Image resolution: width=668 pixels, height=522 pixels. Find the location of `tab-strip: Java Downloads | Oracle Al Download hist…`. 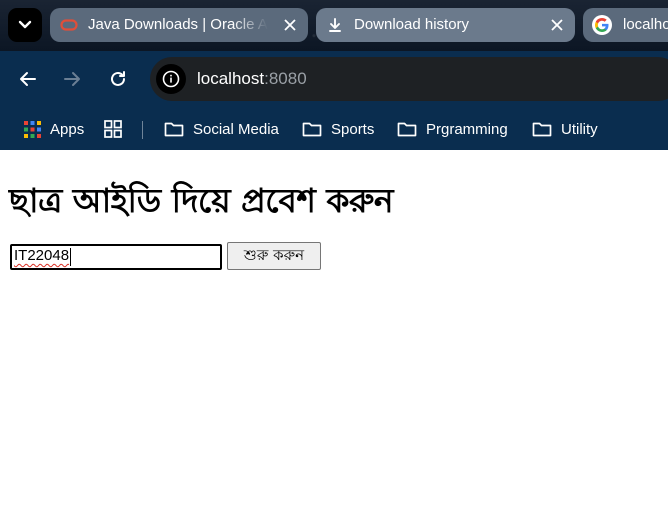

tab-strip: Java Downloads | Oracle Al Download hist… is located at coordinates (334, 25).